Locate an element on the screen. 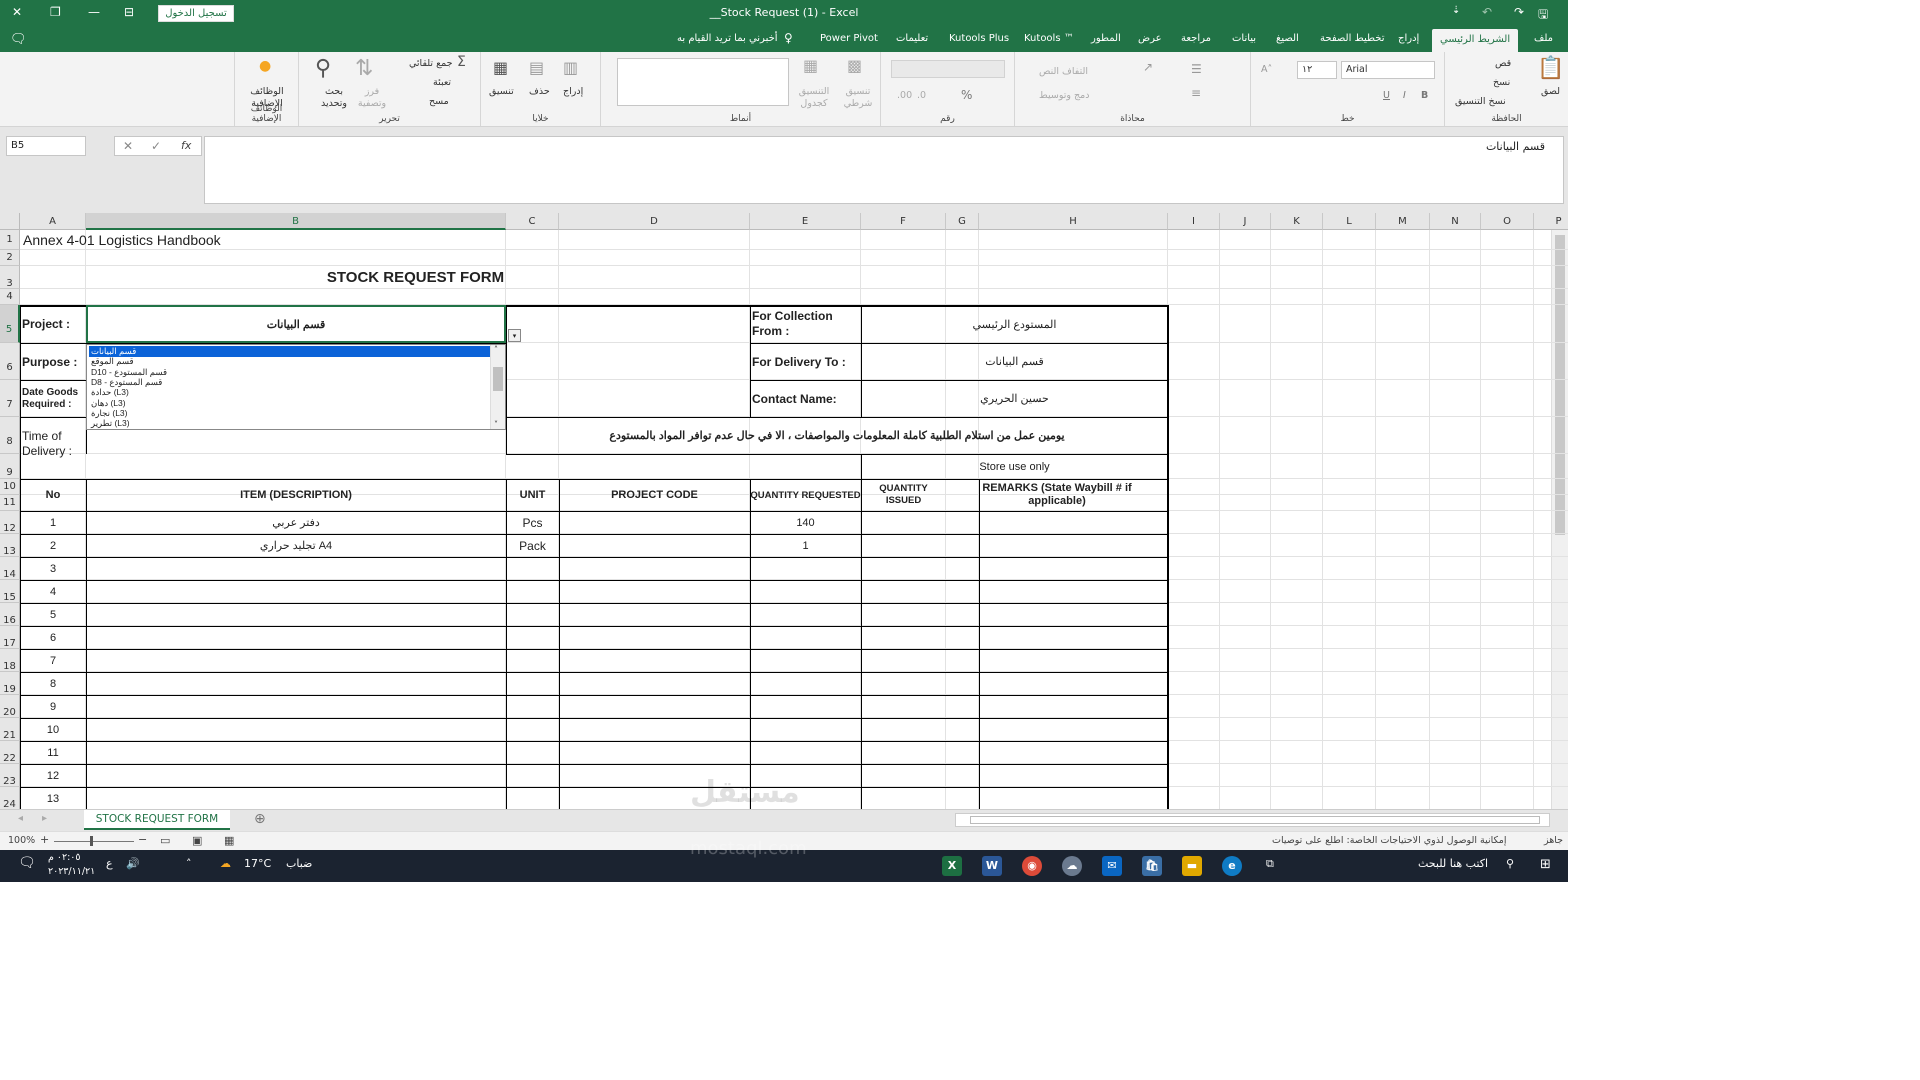  sheet-tab-stock-request-form: STOCK REQUEST FORM is located at coordinates (157, 820).